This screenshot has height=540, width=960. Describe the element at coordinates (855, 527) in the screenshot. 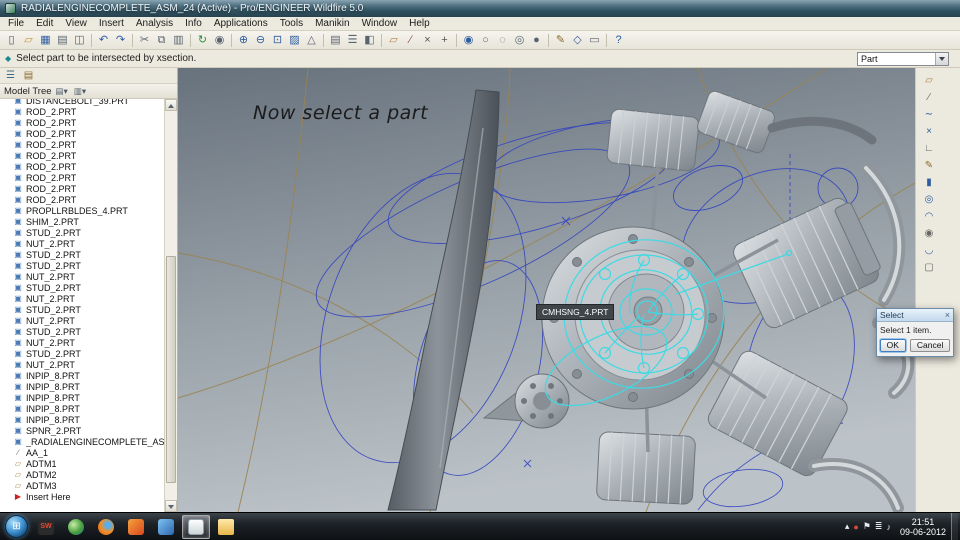

I see `tray-security-icon: ●` at that location.